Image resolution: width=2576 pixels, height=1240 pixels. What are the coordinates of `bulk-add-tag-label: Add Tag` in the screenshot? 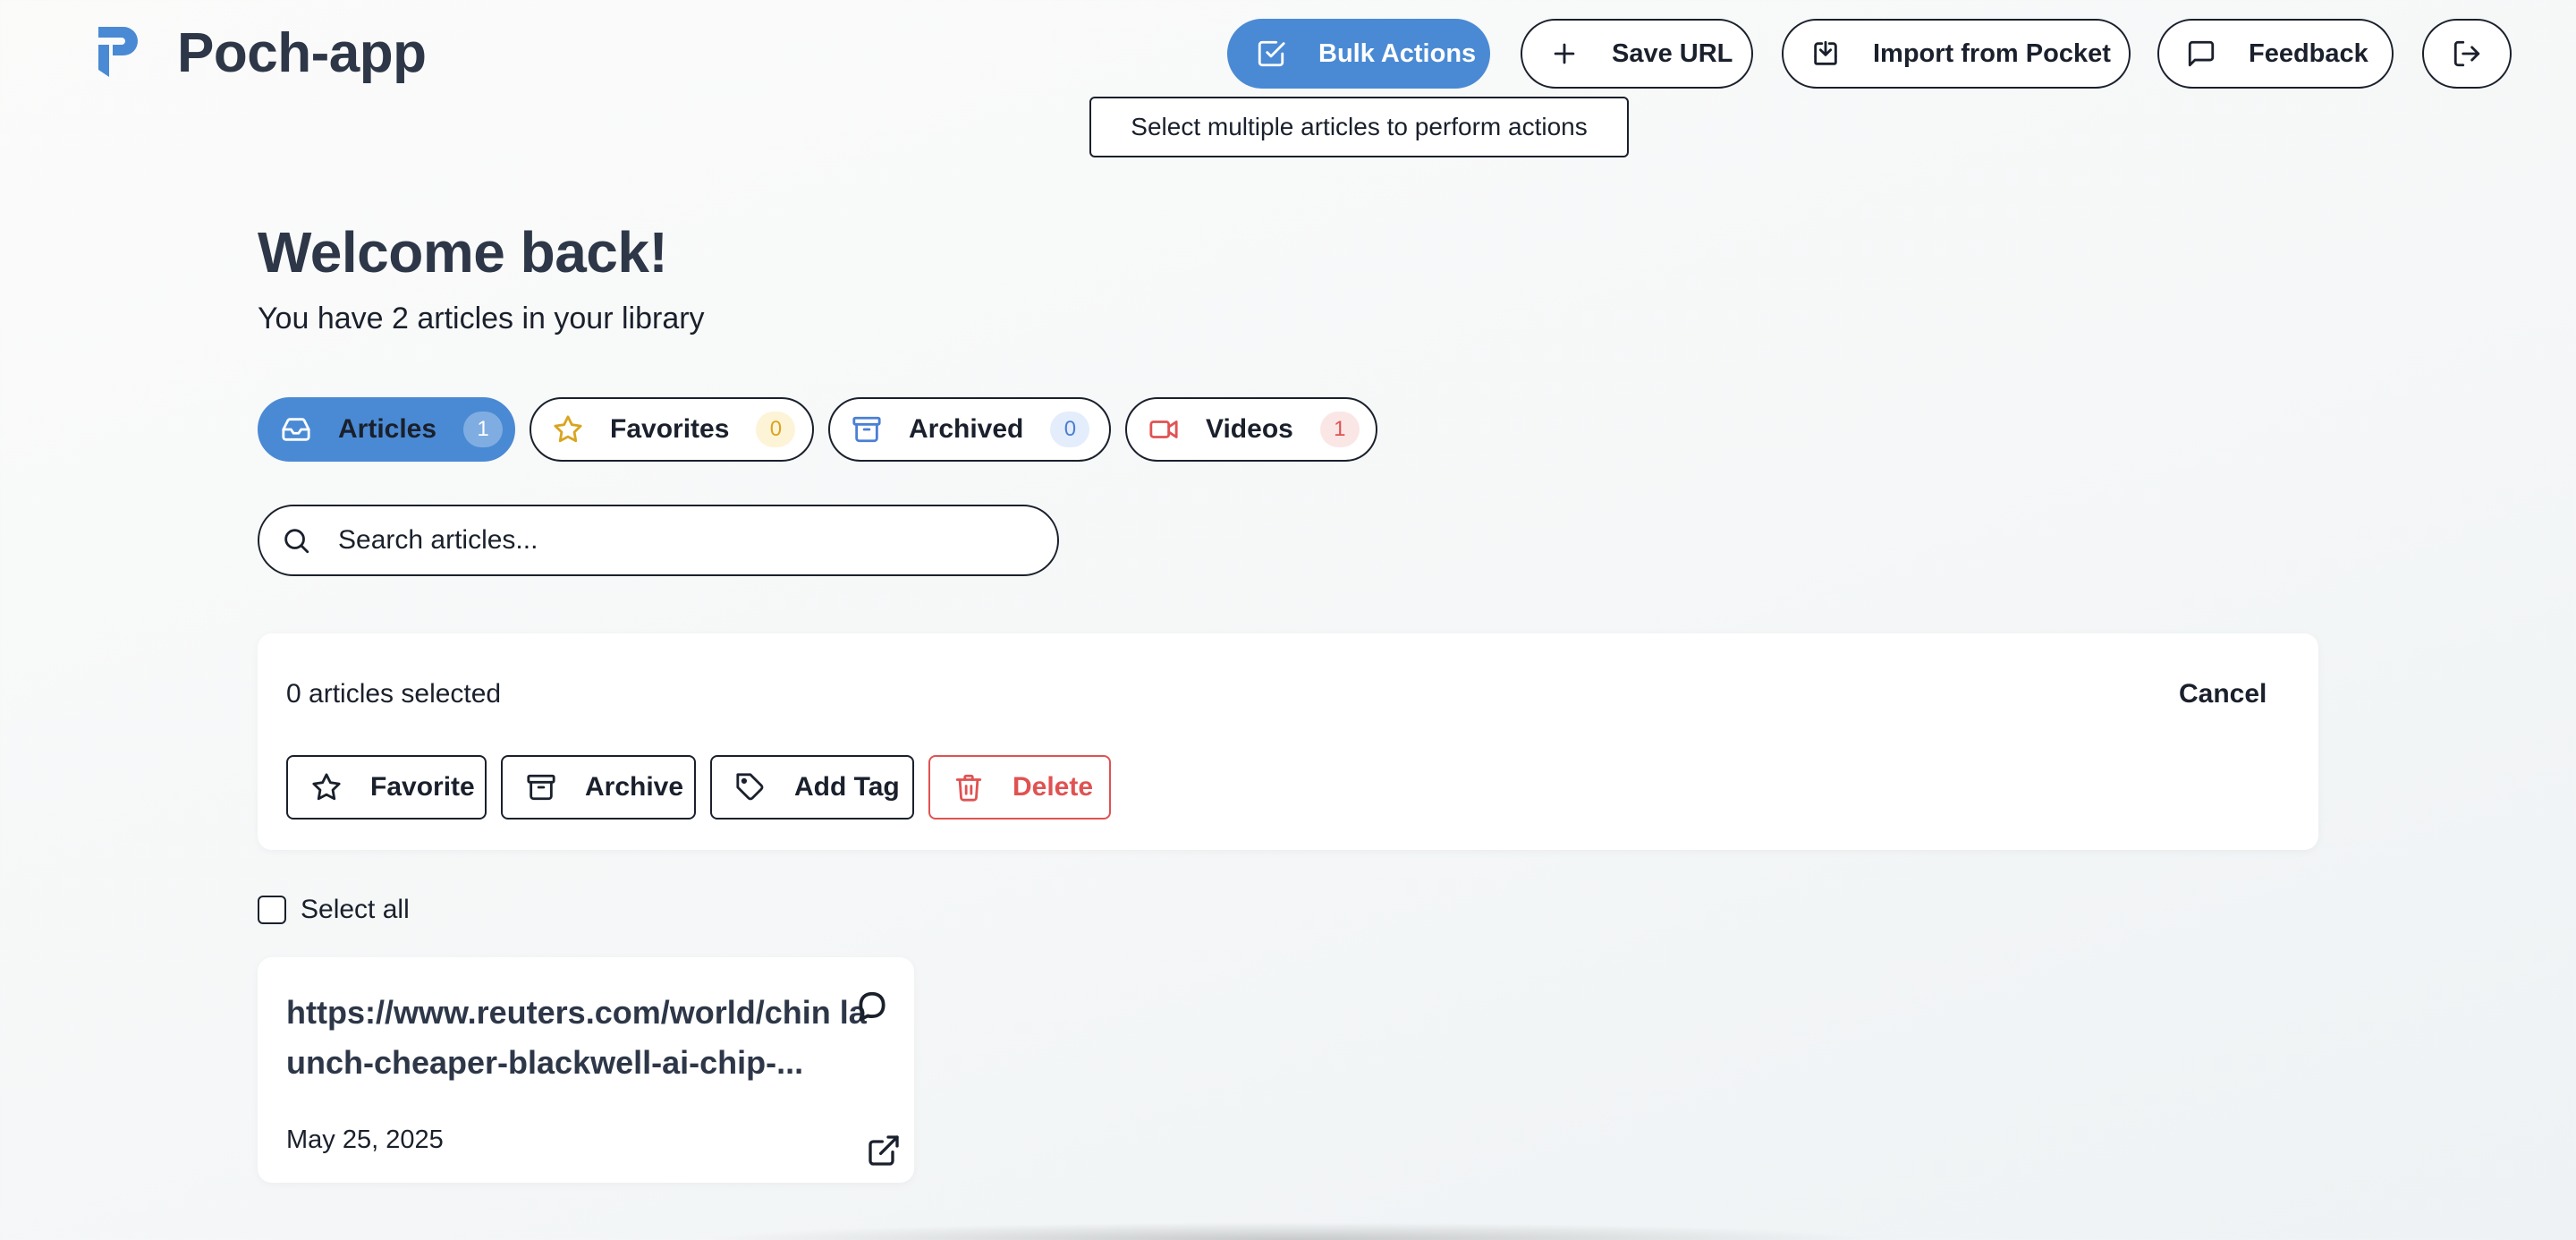 It's located at (847, 787).